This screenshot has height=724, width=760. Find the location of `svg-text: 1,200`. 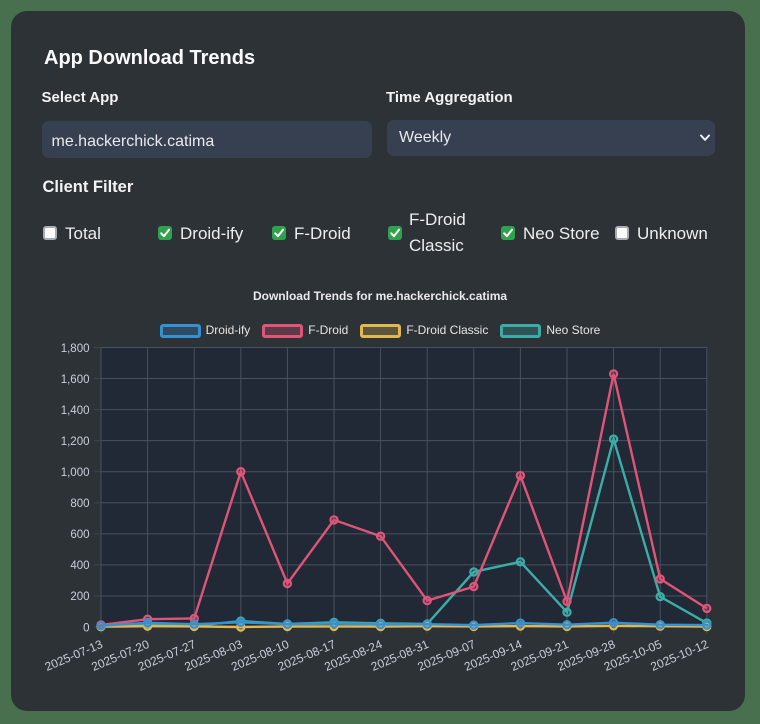

svg-text: 1,200 is located at coordinates (75, 442).